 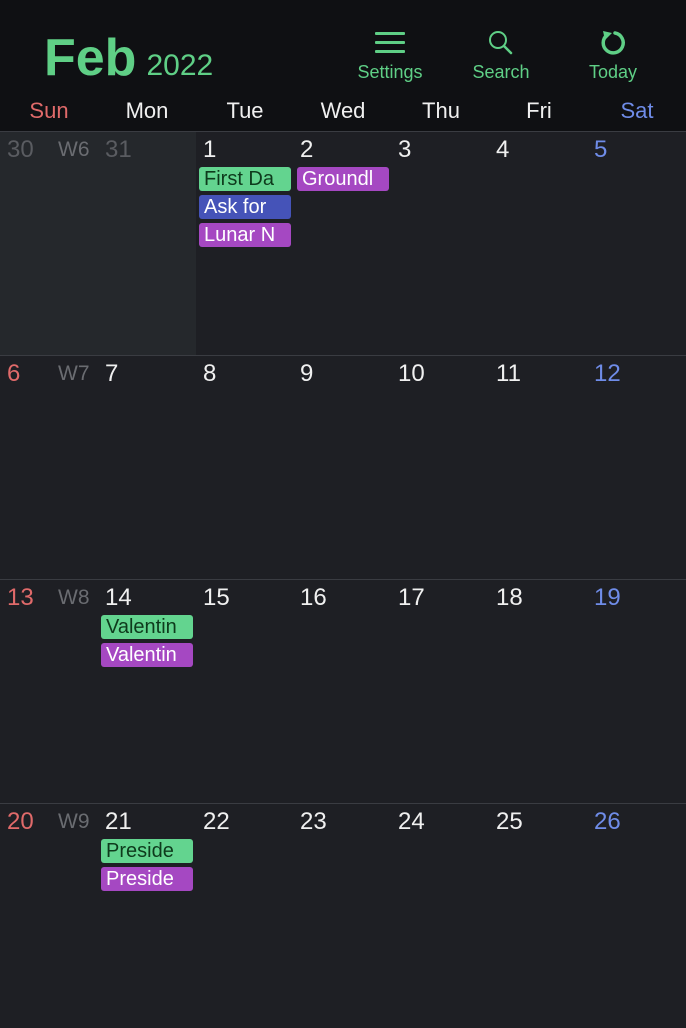 What do you see at coordinates (245, 235) in the screenshot?
I see `event-chip: Lunar N` at bounding box center [245, 235].